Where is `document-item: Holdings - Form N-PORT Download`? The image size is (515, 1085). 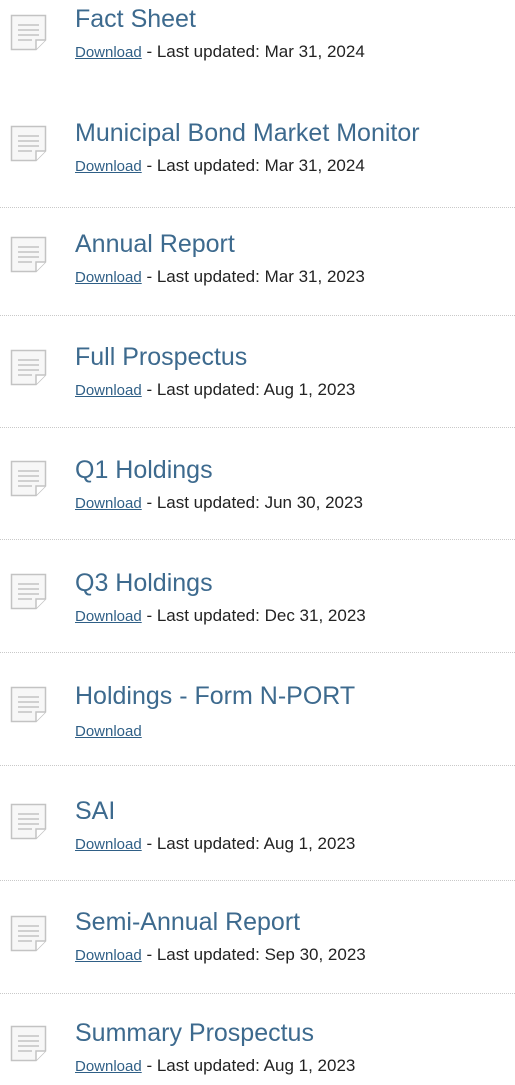 document-item: Holdings - Form N-PORT Download is located at coordinates (257, 712).